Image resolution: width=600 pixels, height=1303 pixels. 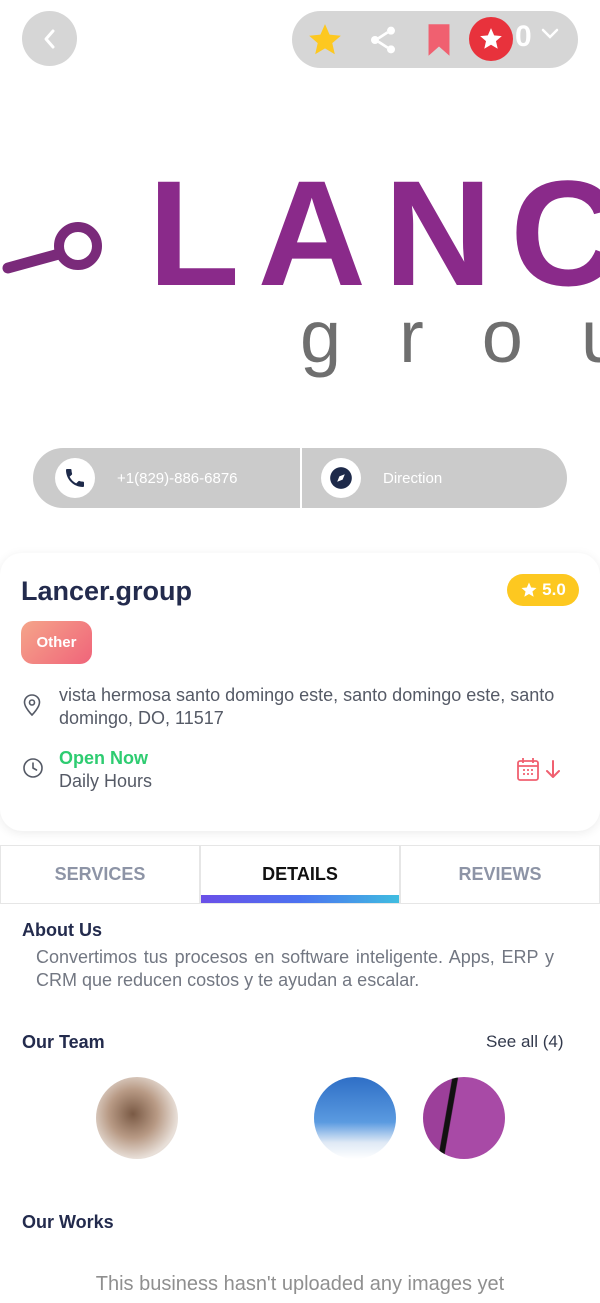 What do you see at coordinates (63, 1042) in the screenshot?
I see `team-title: Our Team` at bounding box center [63, 1042].